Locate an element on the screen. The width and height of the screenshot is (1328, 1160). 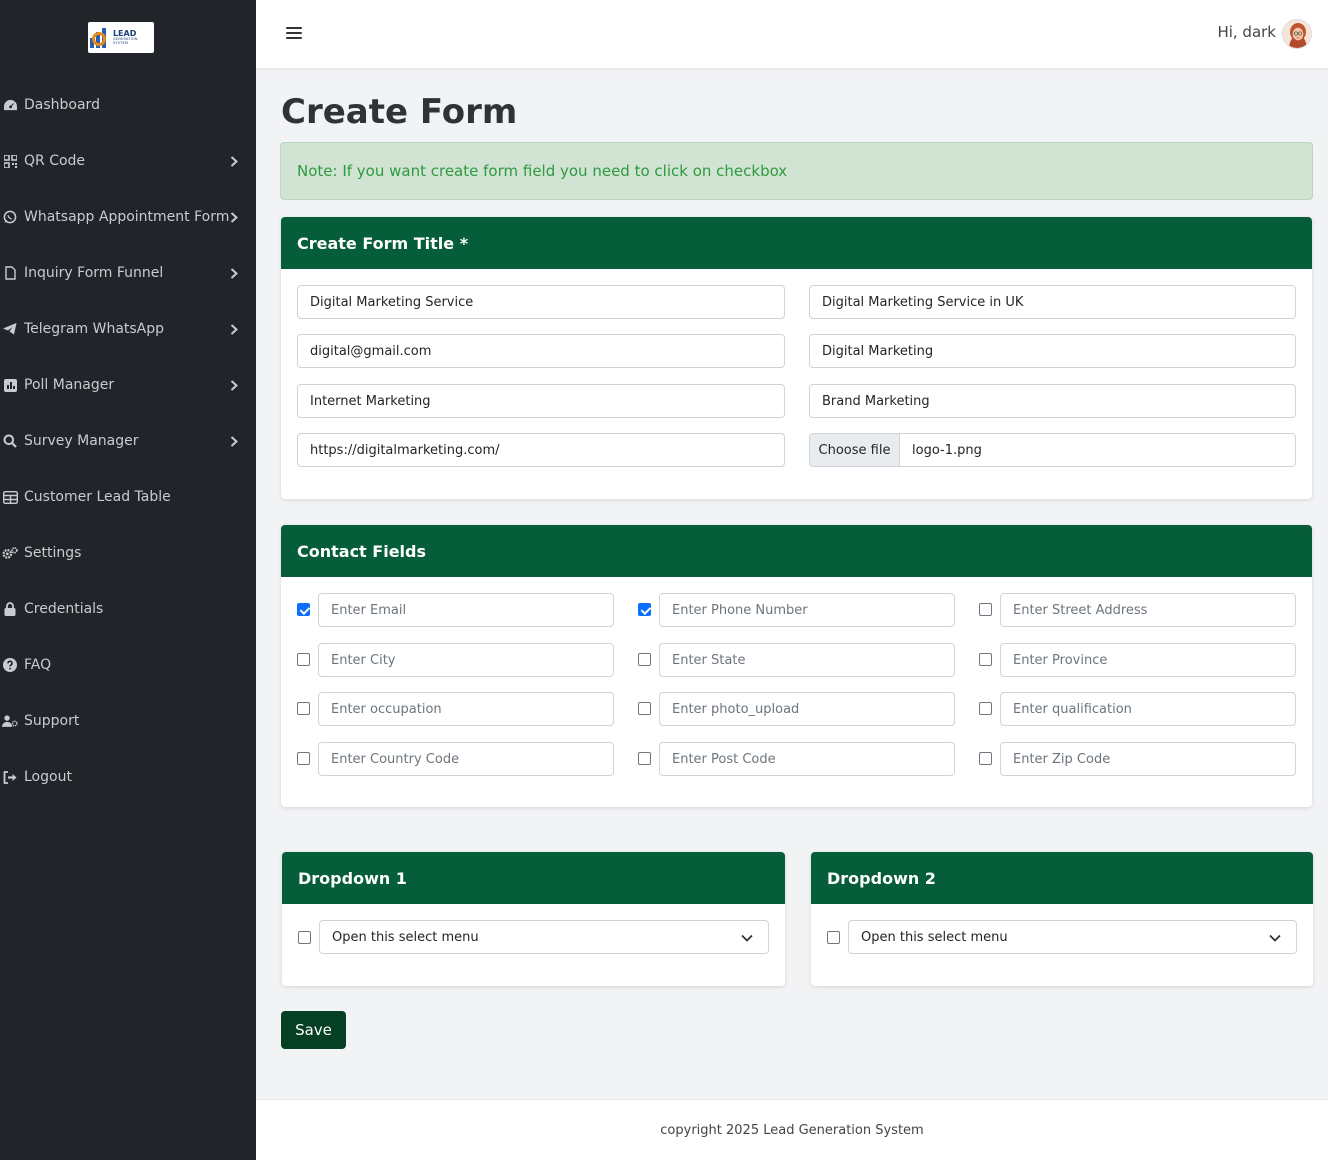
file-icon is located at coordinates (10, 273).